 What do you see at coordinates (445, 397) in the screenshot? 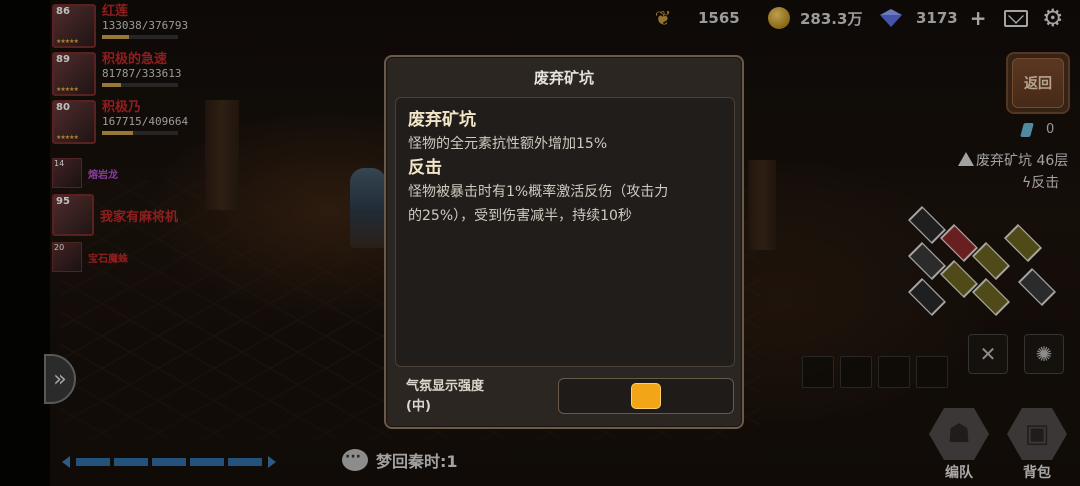
I see `ambience-label: 气氛显示强度 (中)` at bounding box center [445, 397].